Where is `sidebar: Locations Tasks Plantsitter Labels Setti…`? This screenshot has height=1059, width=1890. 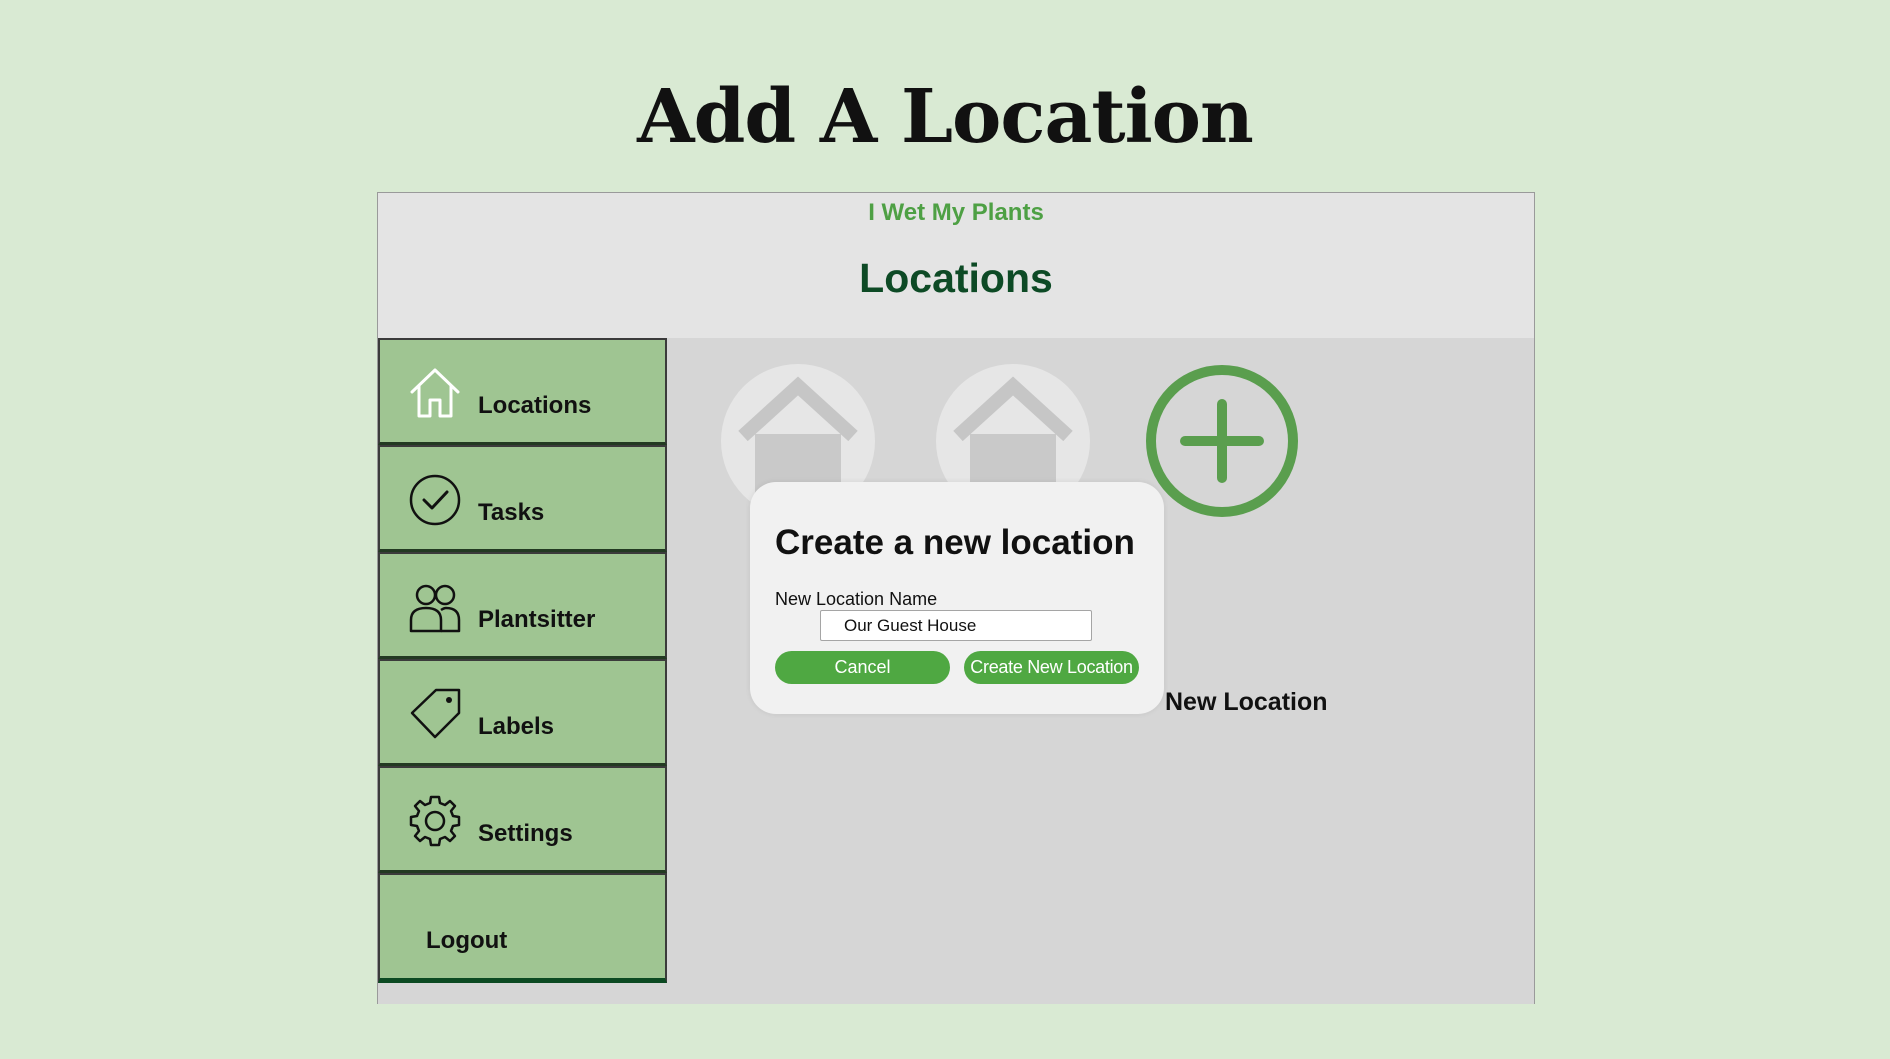 sidebar: Locations Tasks Plantsitter Labels Setti… is located at coordinates (522, 660).